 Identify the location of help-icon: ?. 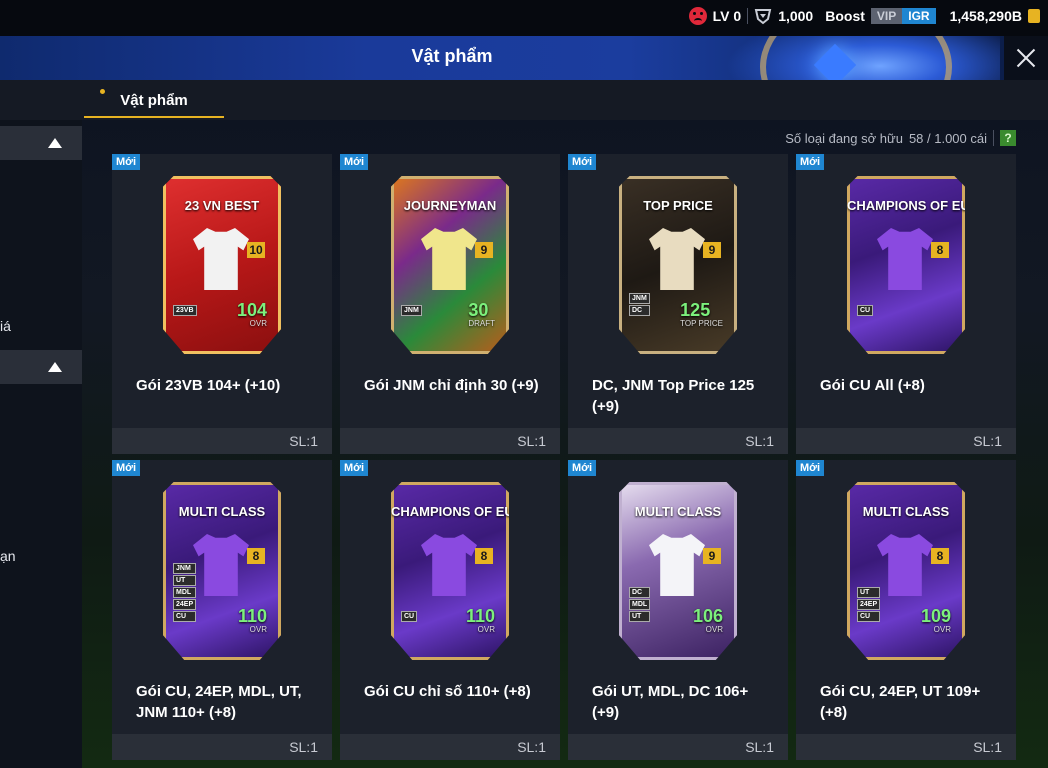
(1008, 138).